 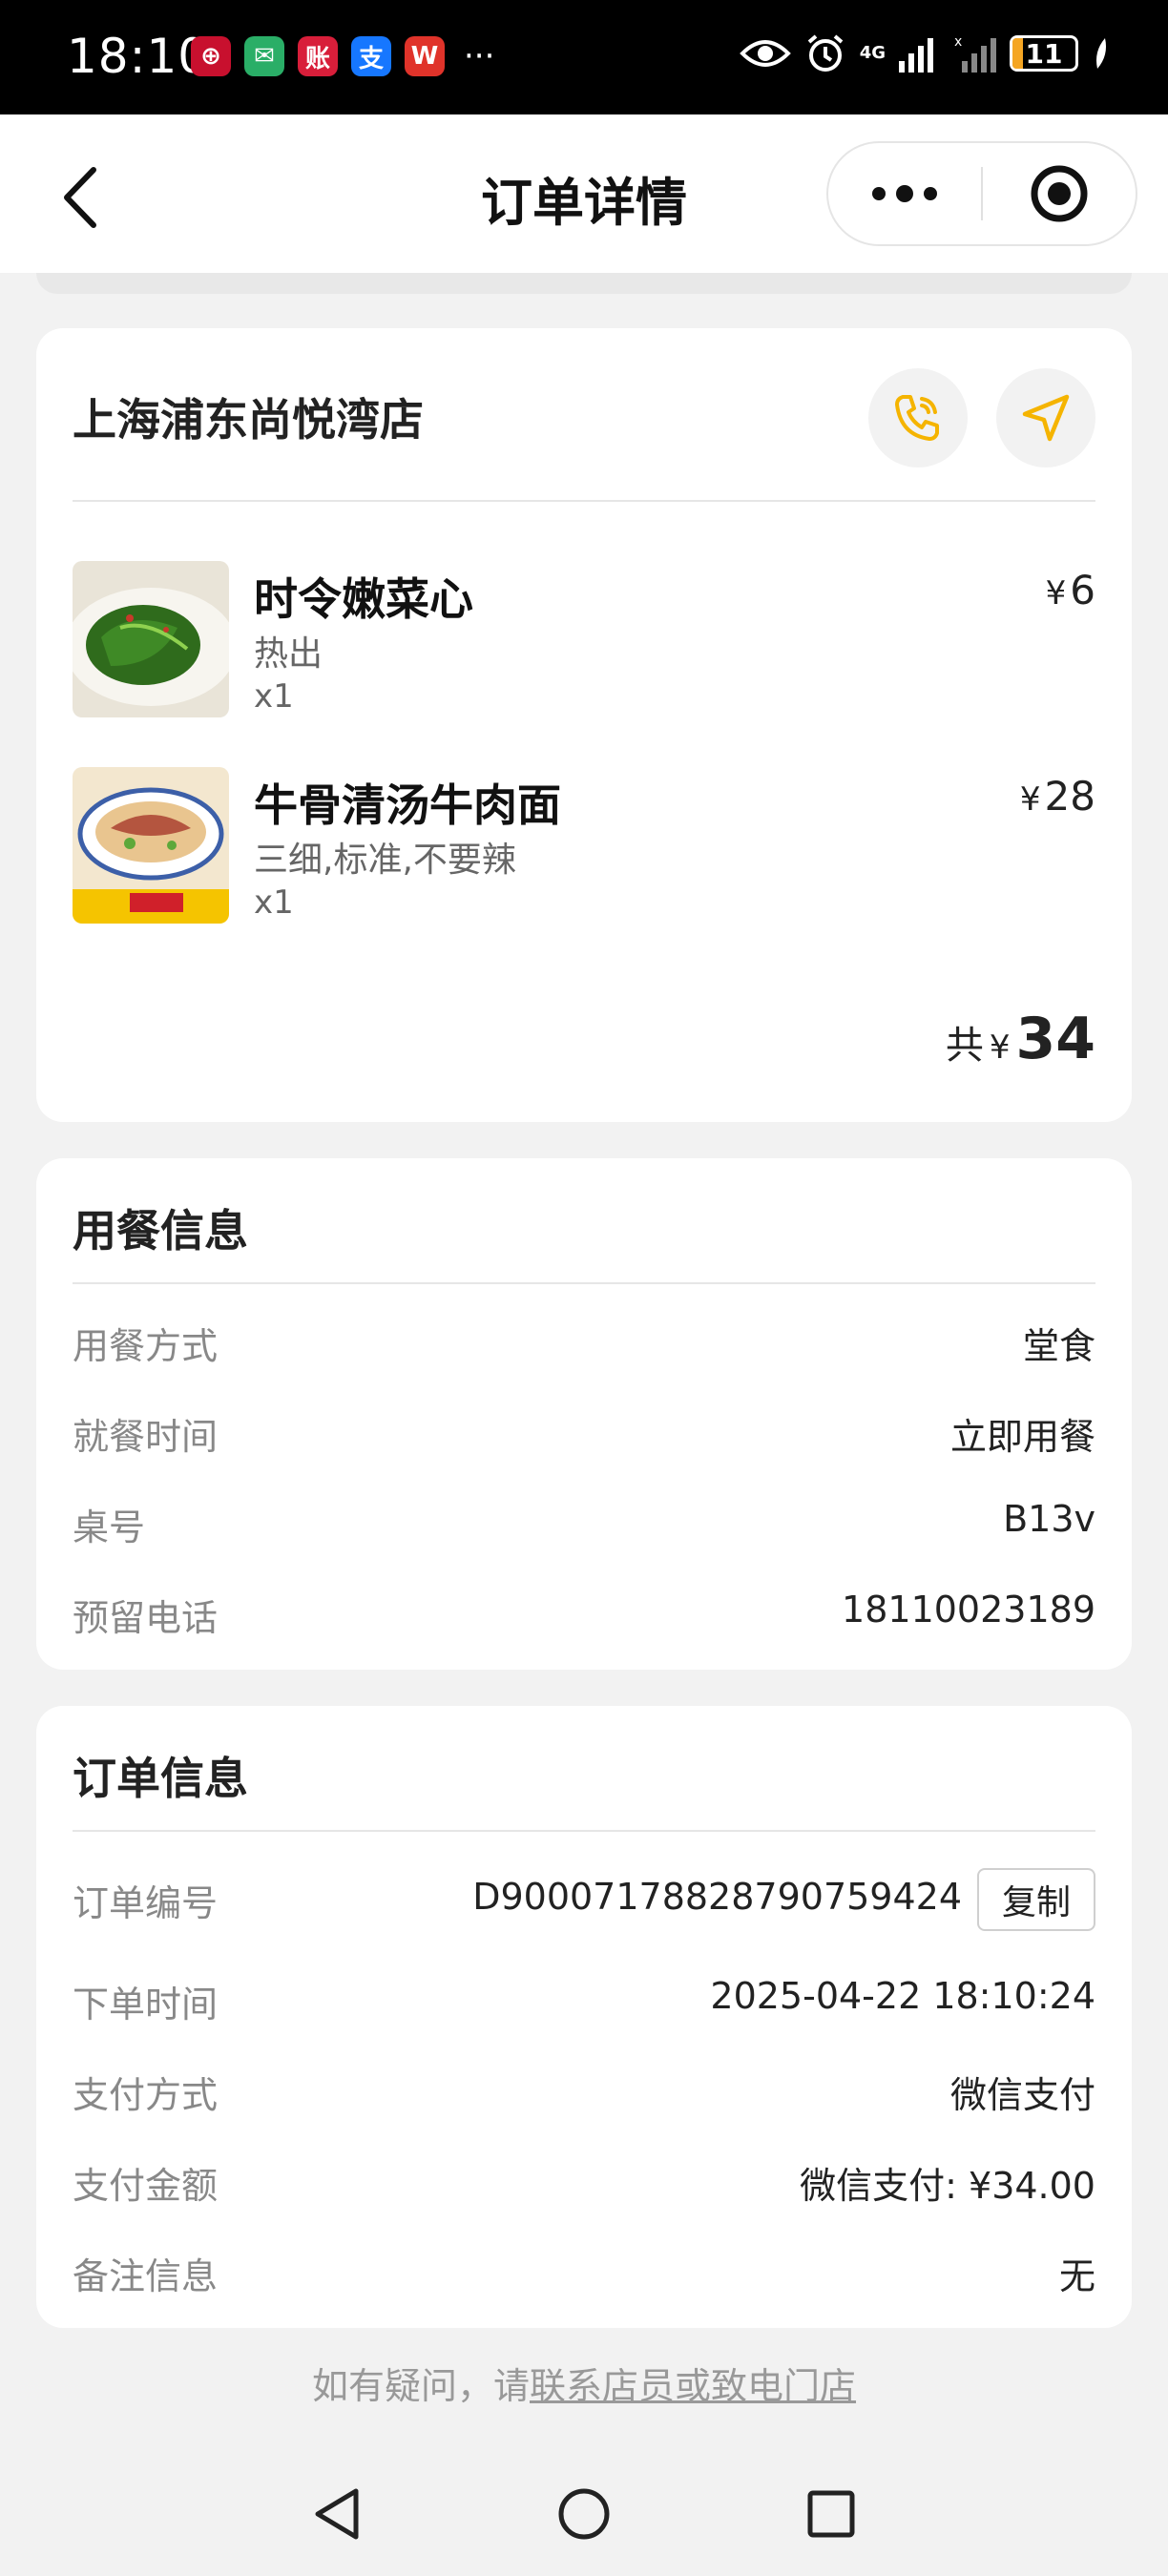 I want to click on triangle-back-icon, so click(x=337, y=2514).